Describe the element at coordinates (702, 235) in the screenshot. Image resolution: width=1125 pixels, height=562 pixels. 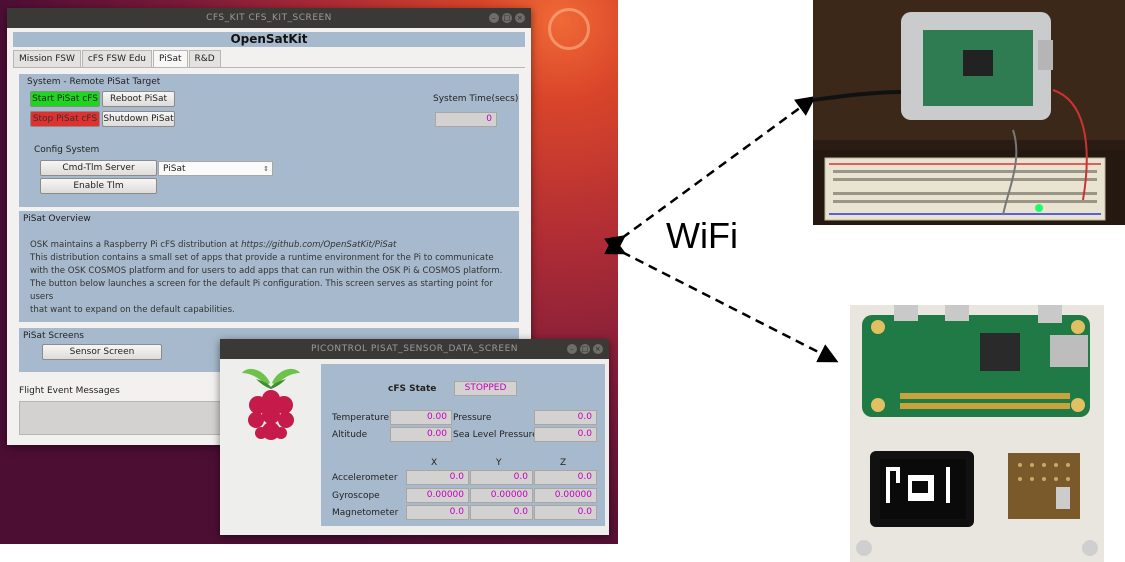
I see `wifi-label: WiFi` at that location.